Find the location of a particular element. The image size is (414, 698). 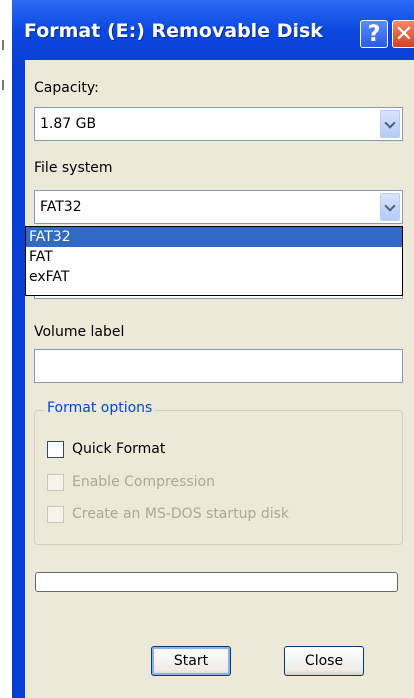

enable-compression-option: Enable Compression is located at coordinates (167, 484).